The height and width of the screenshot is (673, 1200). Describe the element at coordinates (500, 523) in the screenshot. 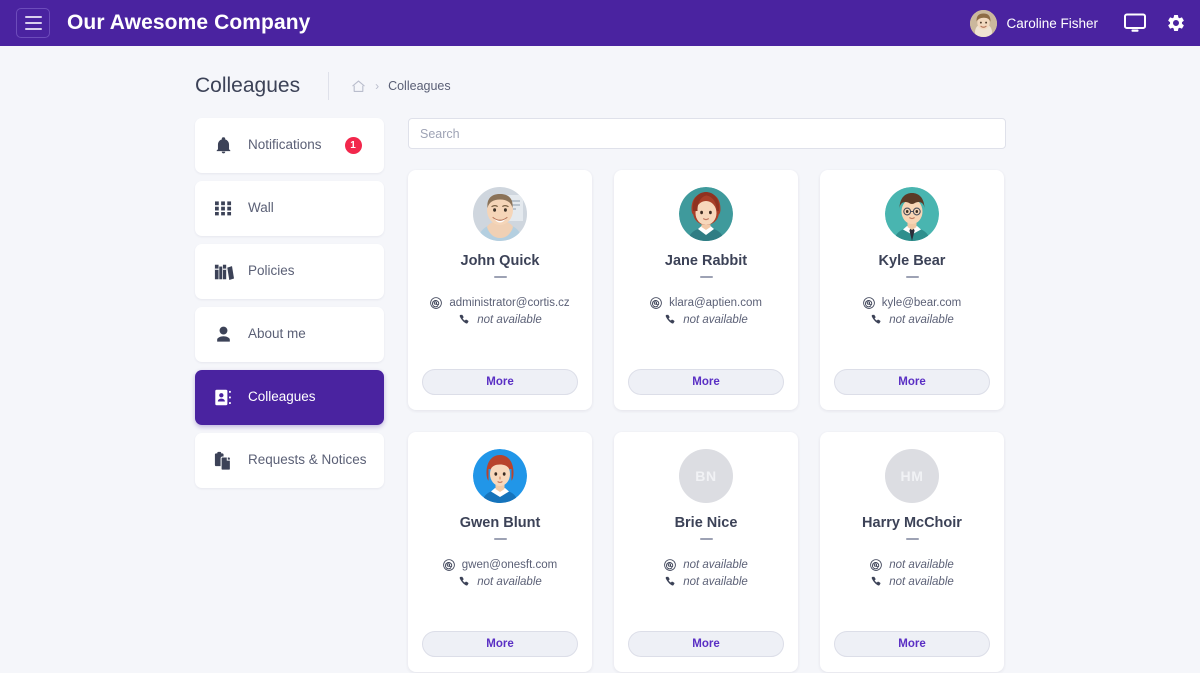

I see `colleague-name: Gwen Blunt` at that location.